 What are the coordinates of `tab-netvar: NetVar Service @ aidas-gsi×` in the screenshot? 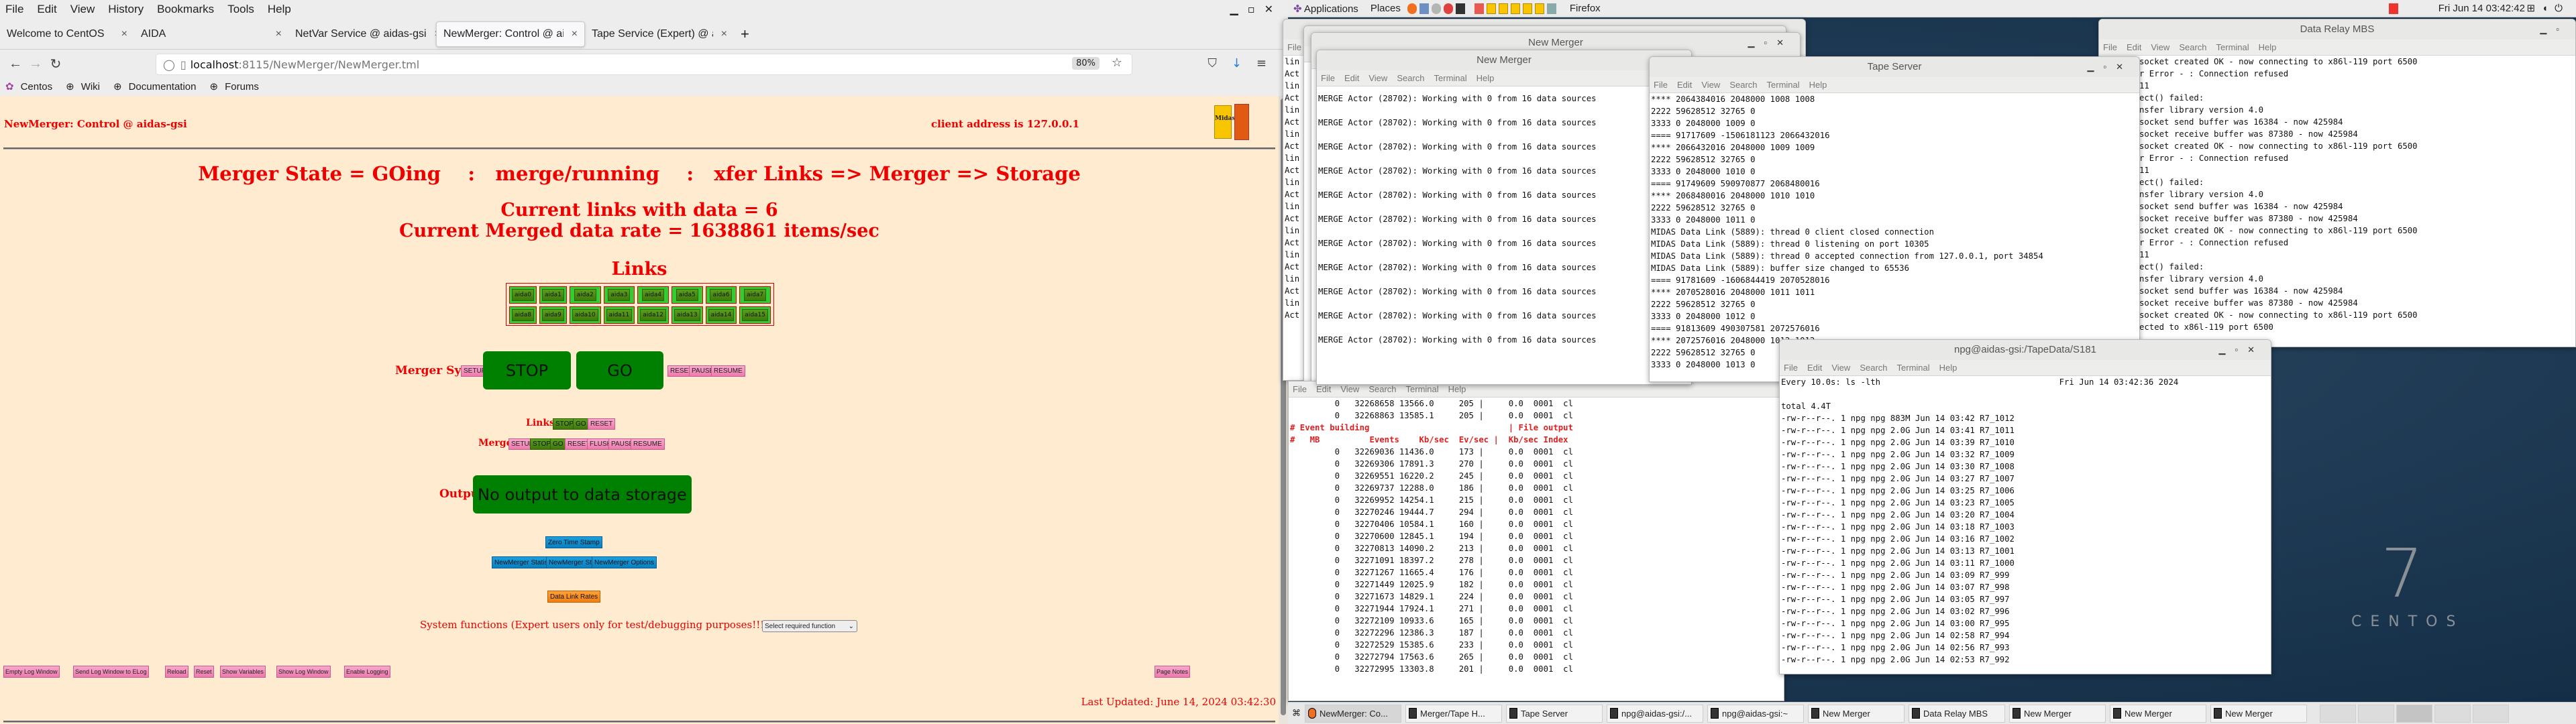 It's located at (362, 34).